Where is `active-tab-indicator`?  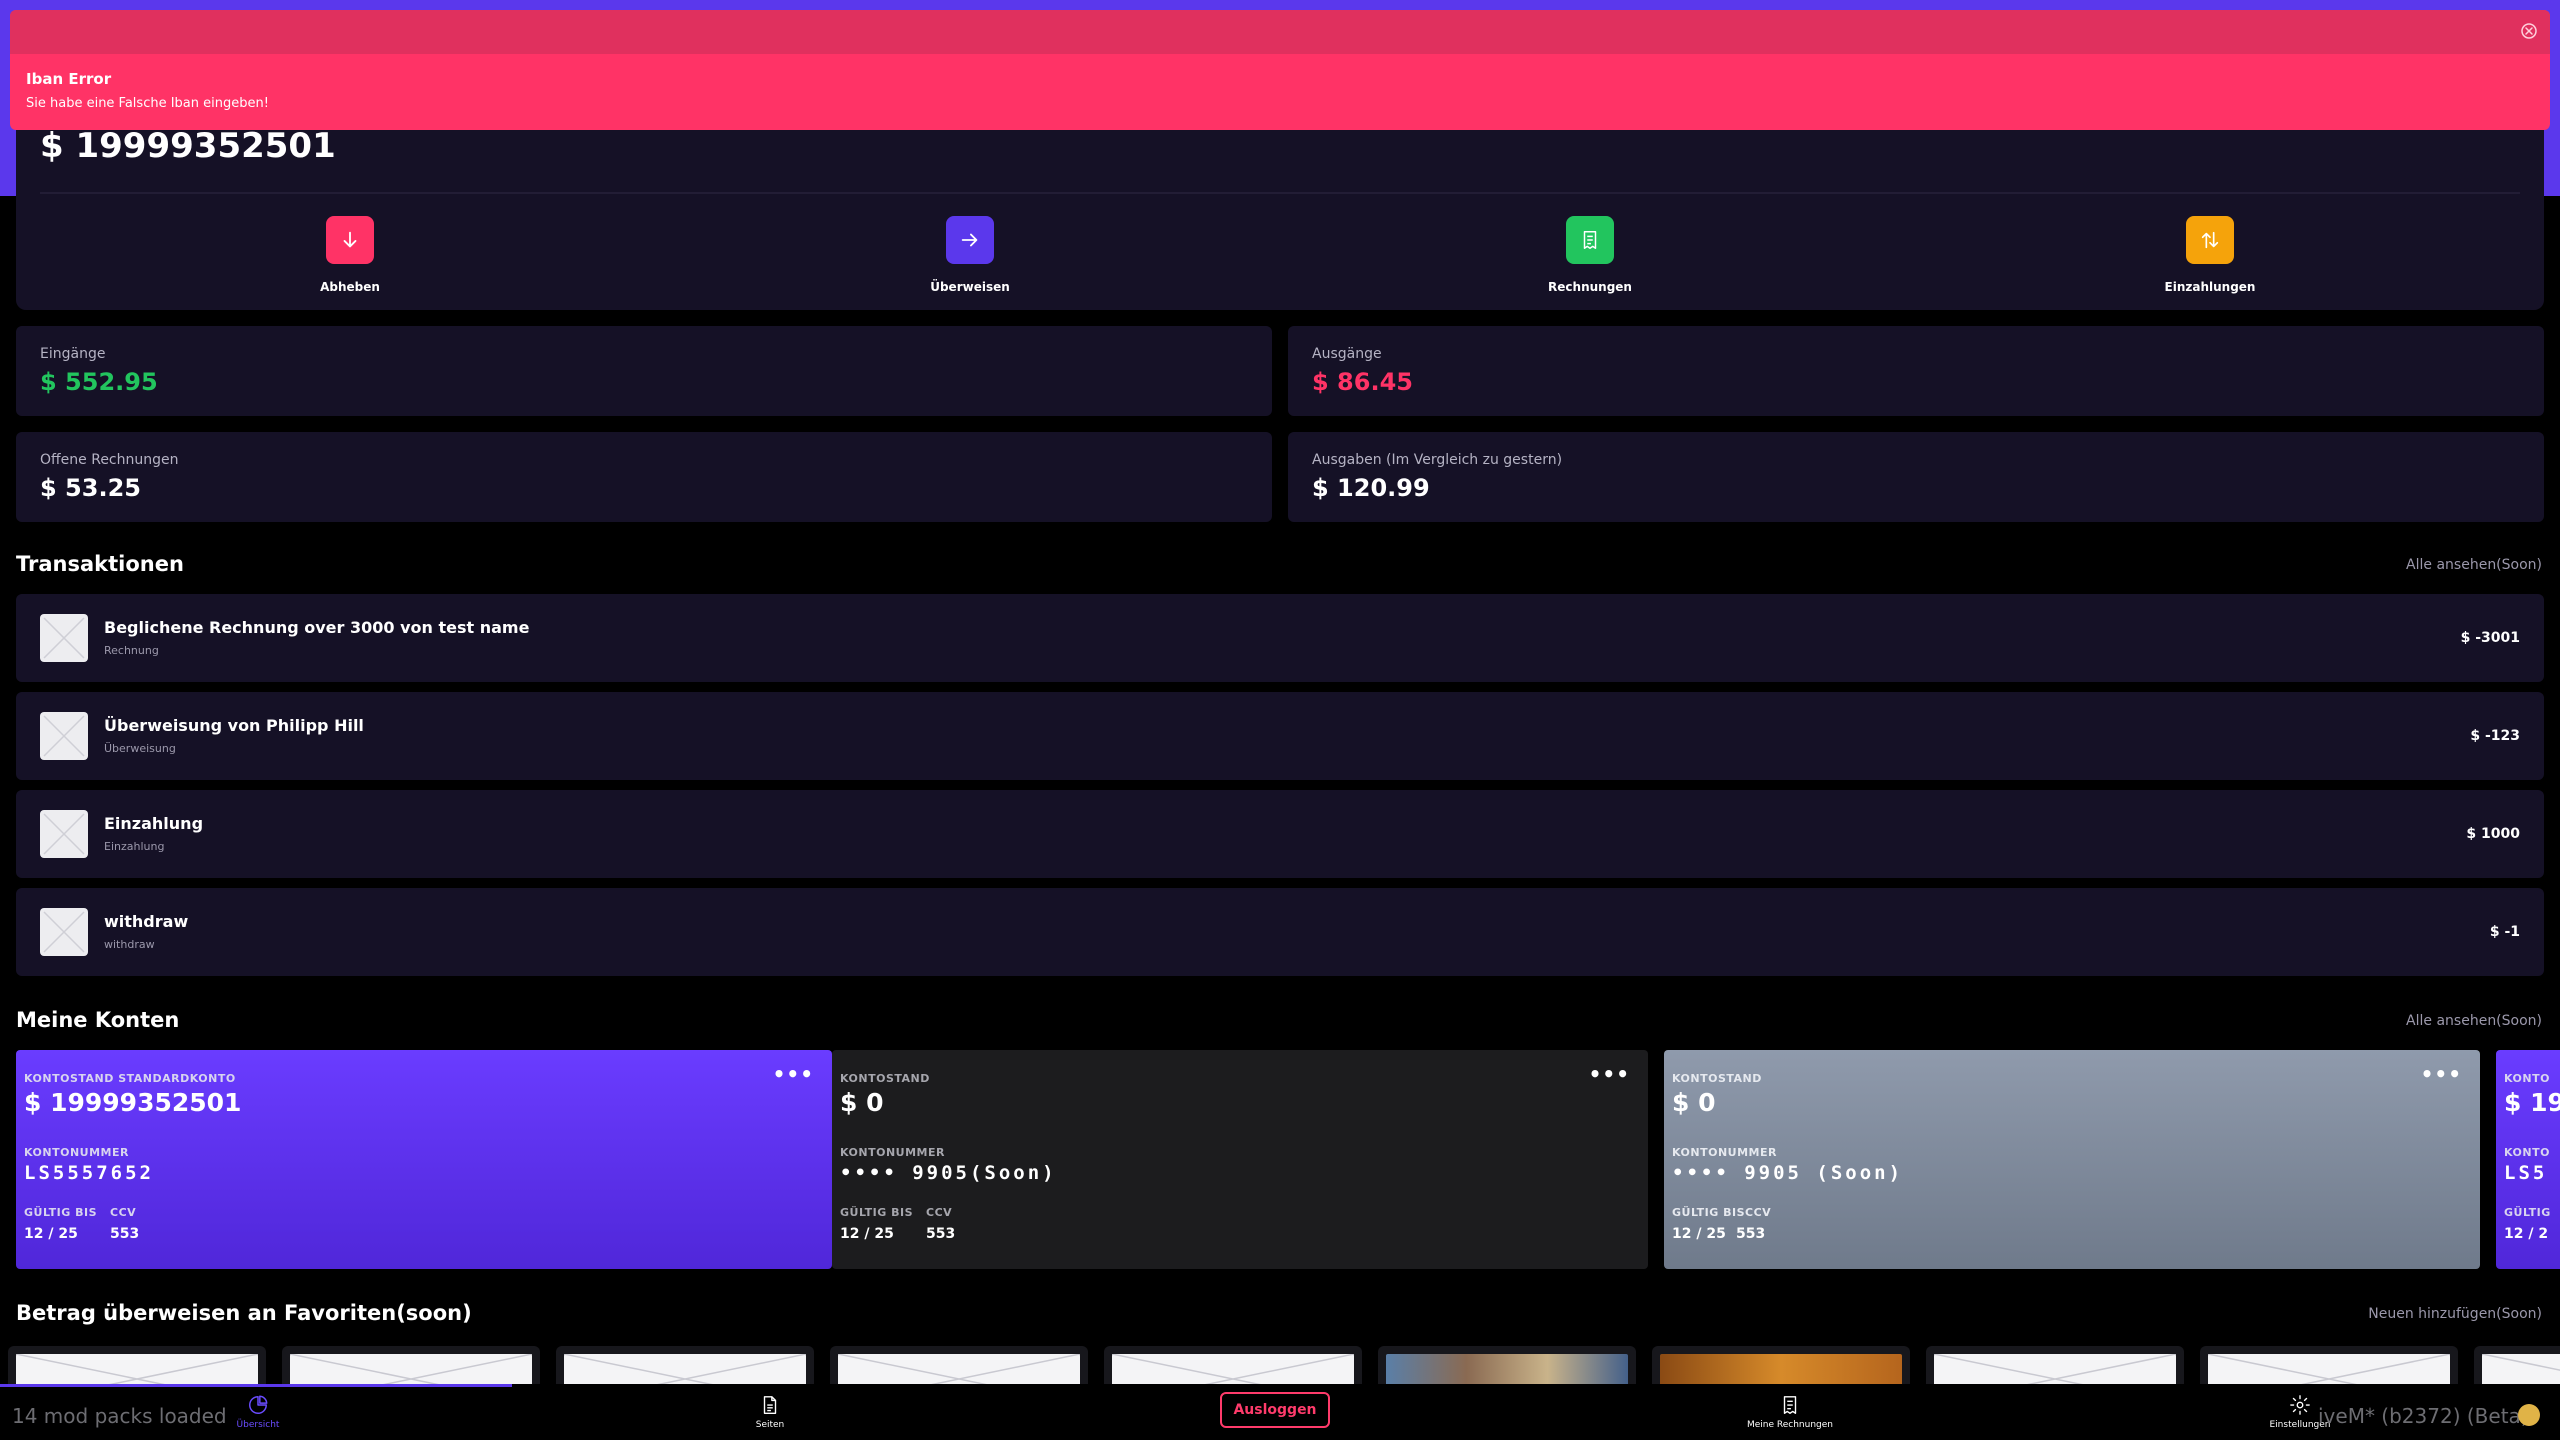 active-tab-indicator is located at coordinates (256, 1385).